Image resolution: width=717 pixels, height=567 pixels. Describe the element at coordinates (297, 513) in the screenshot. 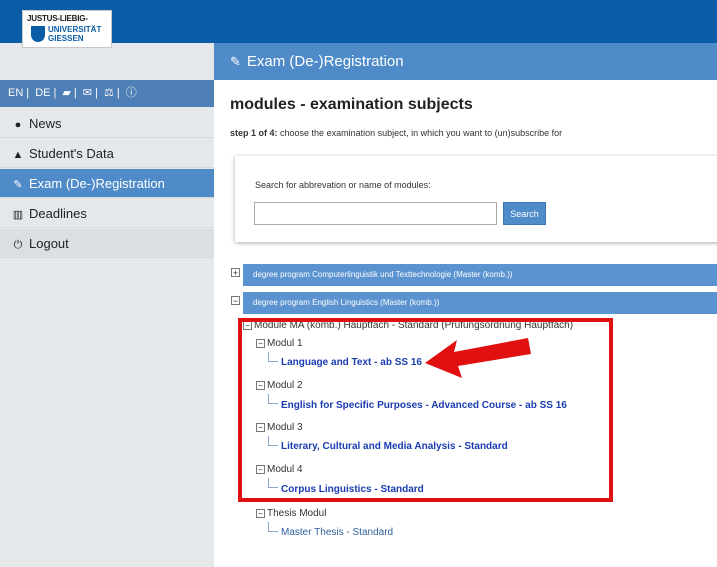

I see `module-label: Thesis Modul` at that location.